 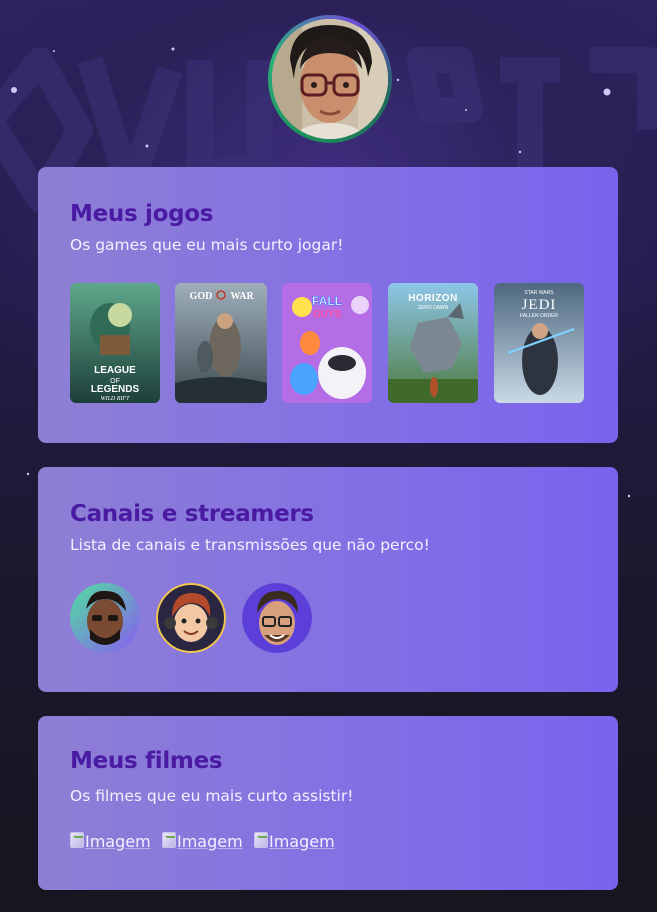 What do you see at coordinates (192, 514) in the screenshot?
I see `streamers-title: Canais e streamers` at bounding box center [192, 514].